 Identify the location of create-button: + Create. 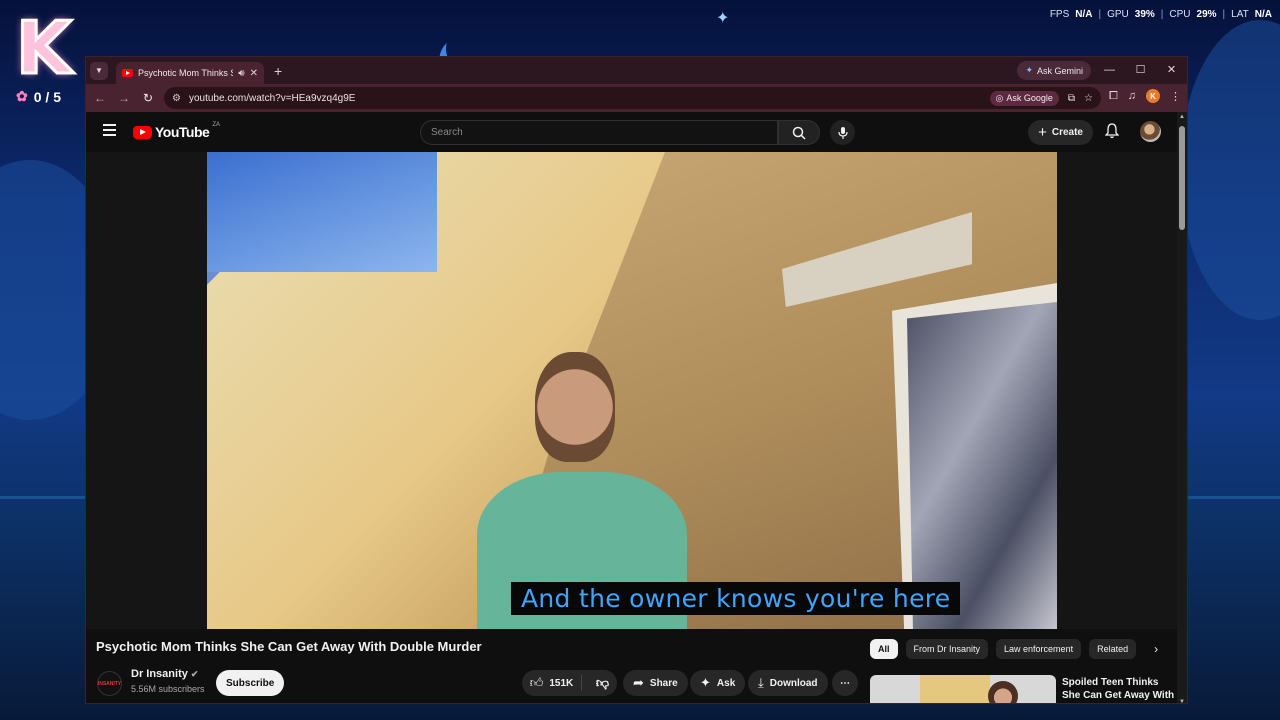
(1060, 132).